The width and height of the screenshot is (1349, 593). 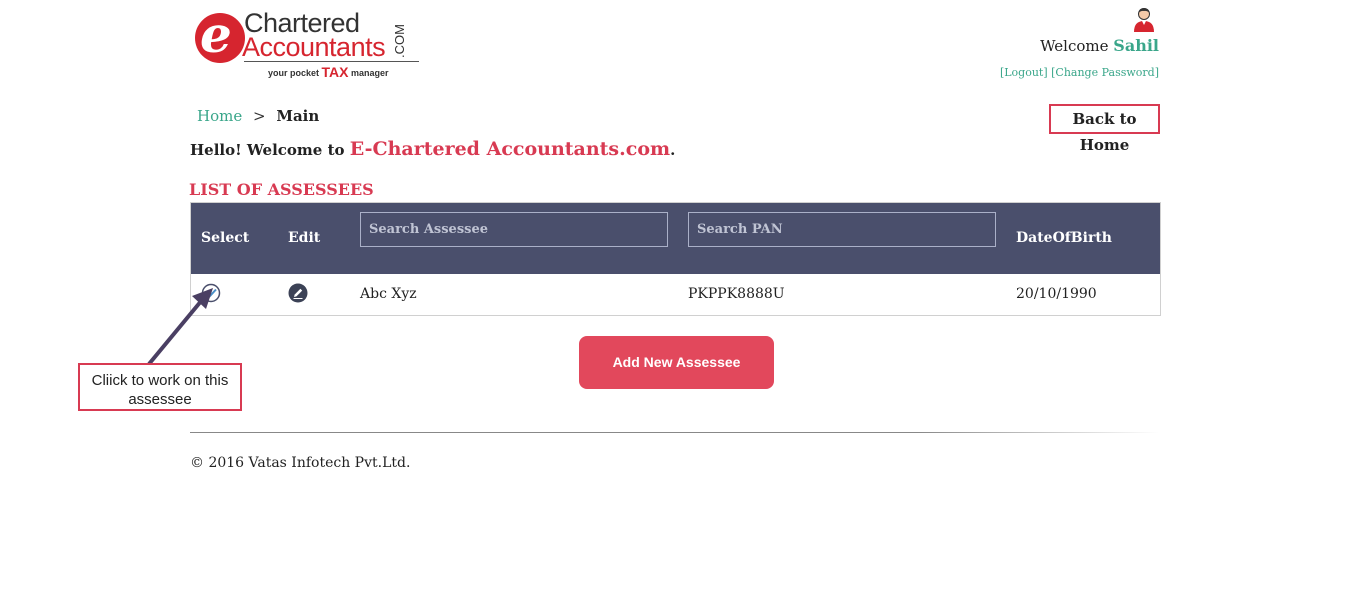 I want to click on header-dob: DateOfBirth, so click(x=1064, y=238).